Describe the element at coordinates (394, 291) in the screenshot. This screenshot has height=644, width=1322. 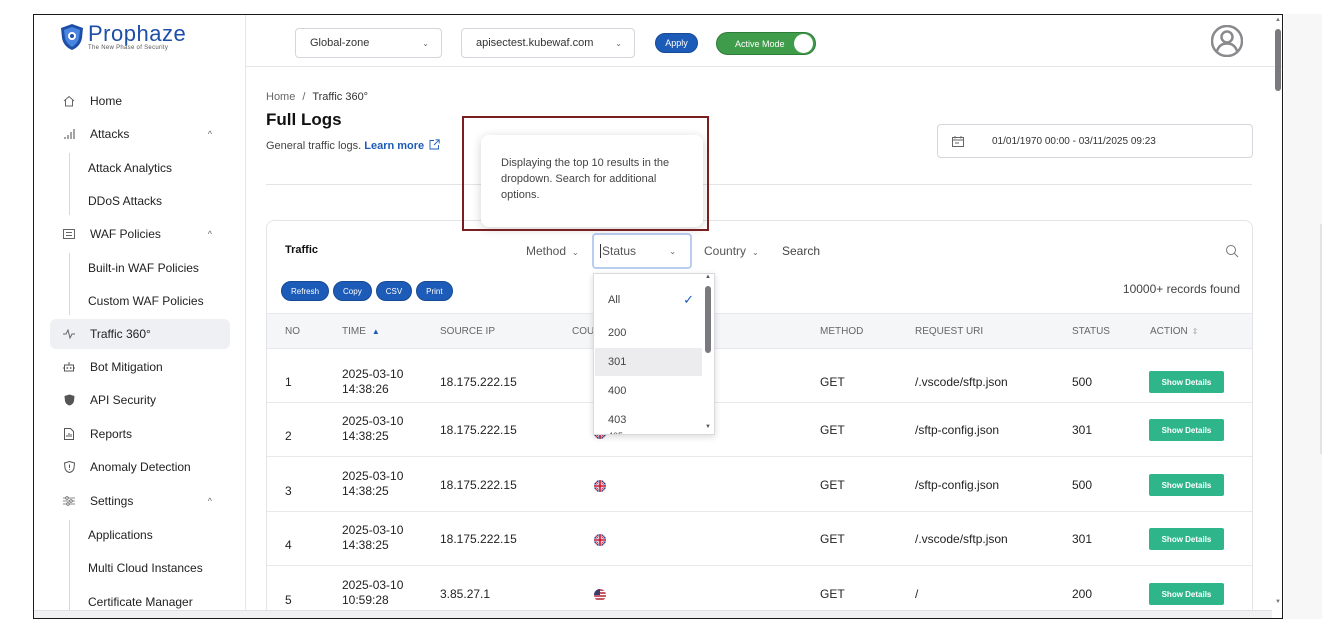
I see `csv-button: CSV` at that location.